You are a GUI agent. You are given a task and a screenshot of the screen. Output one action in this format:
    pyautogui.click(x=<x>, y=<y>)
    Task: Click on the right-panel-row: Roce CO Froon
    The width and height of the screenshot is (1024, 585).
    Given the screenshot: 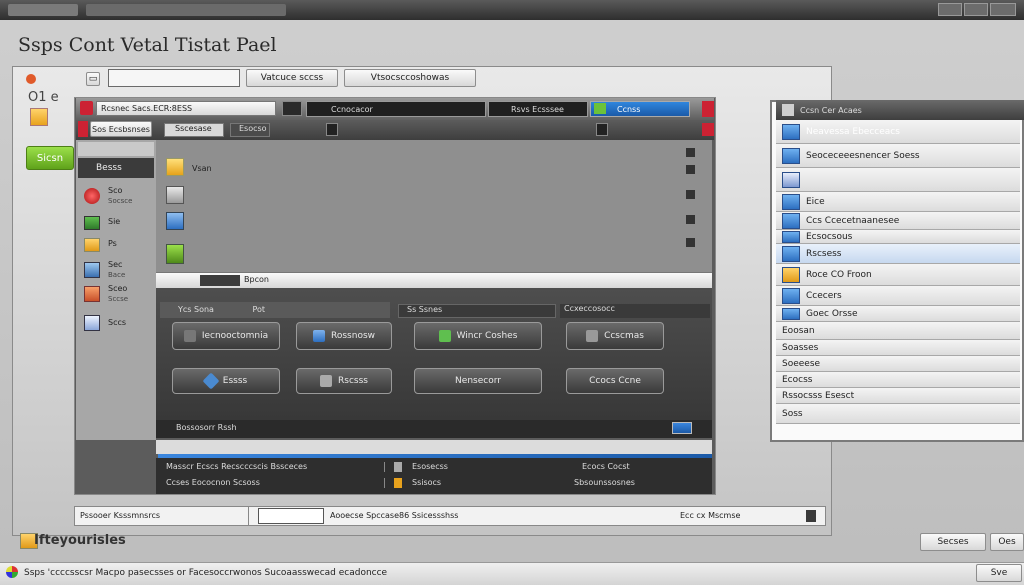 What is the action you would take?
    pyautogui.click(x=898, y=275)
    